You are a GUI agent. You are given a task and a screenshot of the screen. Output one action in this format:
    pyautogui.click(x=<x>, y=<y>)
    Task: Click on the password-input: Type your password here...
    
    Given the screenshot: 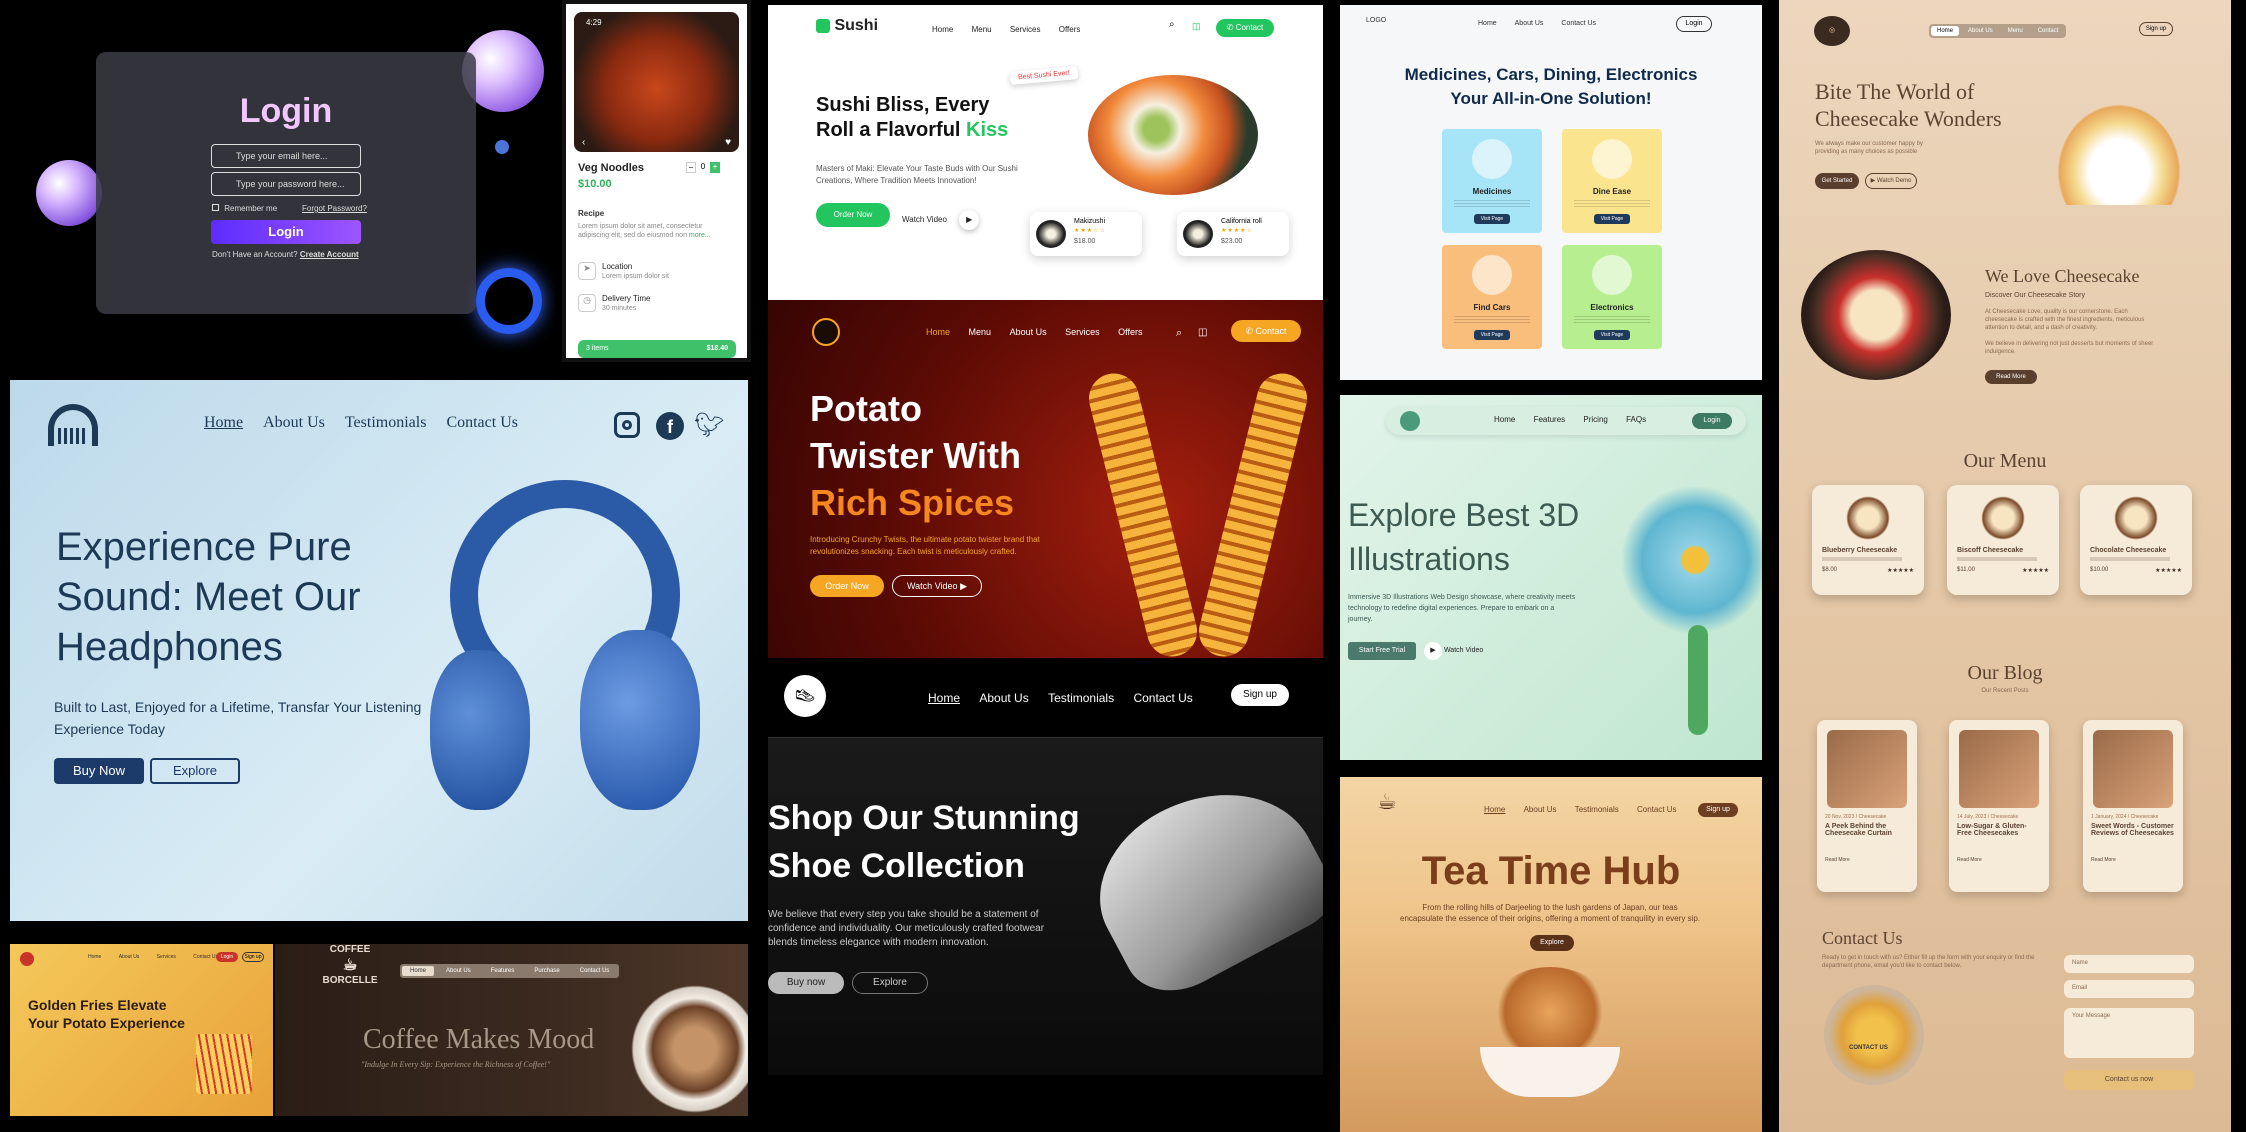 What is the action you would take?
    pyautogui.click(x=286, y=184)
    